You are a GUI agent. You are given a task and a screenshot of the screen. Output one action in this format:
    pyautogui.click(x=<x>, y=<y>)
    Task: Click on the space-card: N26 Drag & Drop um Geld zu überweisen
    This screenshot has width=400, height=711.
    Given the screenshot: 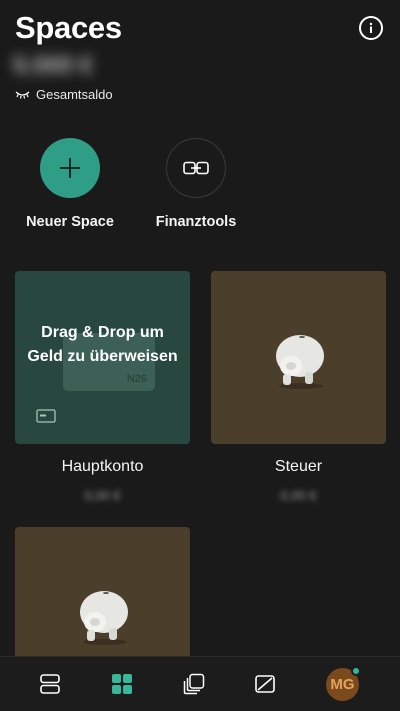 What is the action you would take?
    pyautogui.click(x=102, y=357)
    